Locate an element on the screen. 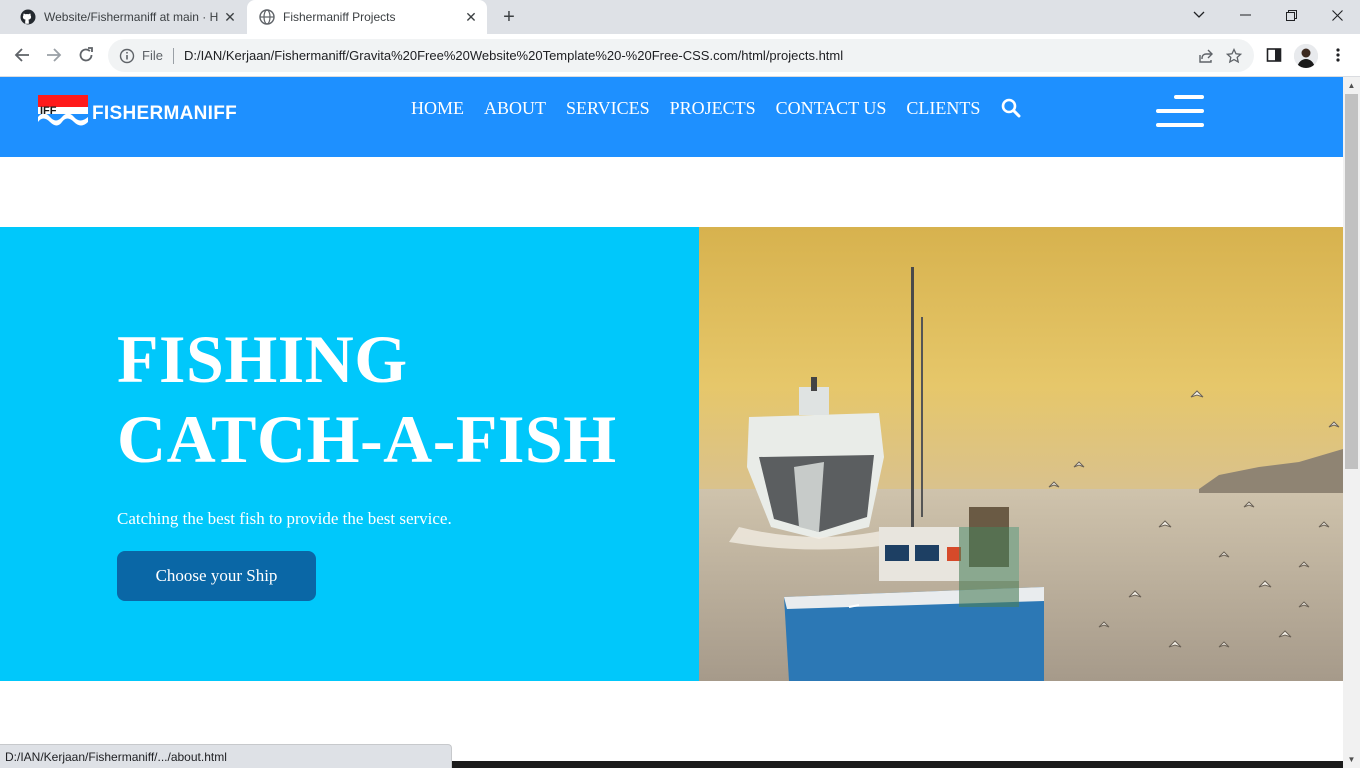 The height and width of the screenshot is (768, 1360). github-icon is located at coordinates (28, 17).